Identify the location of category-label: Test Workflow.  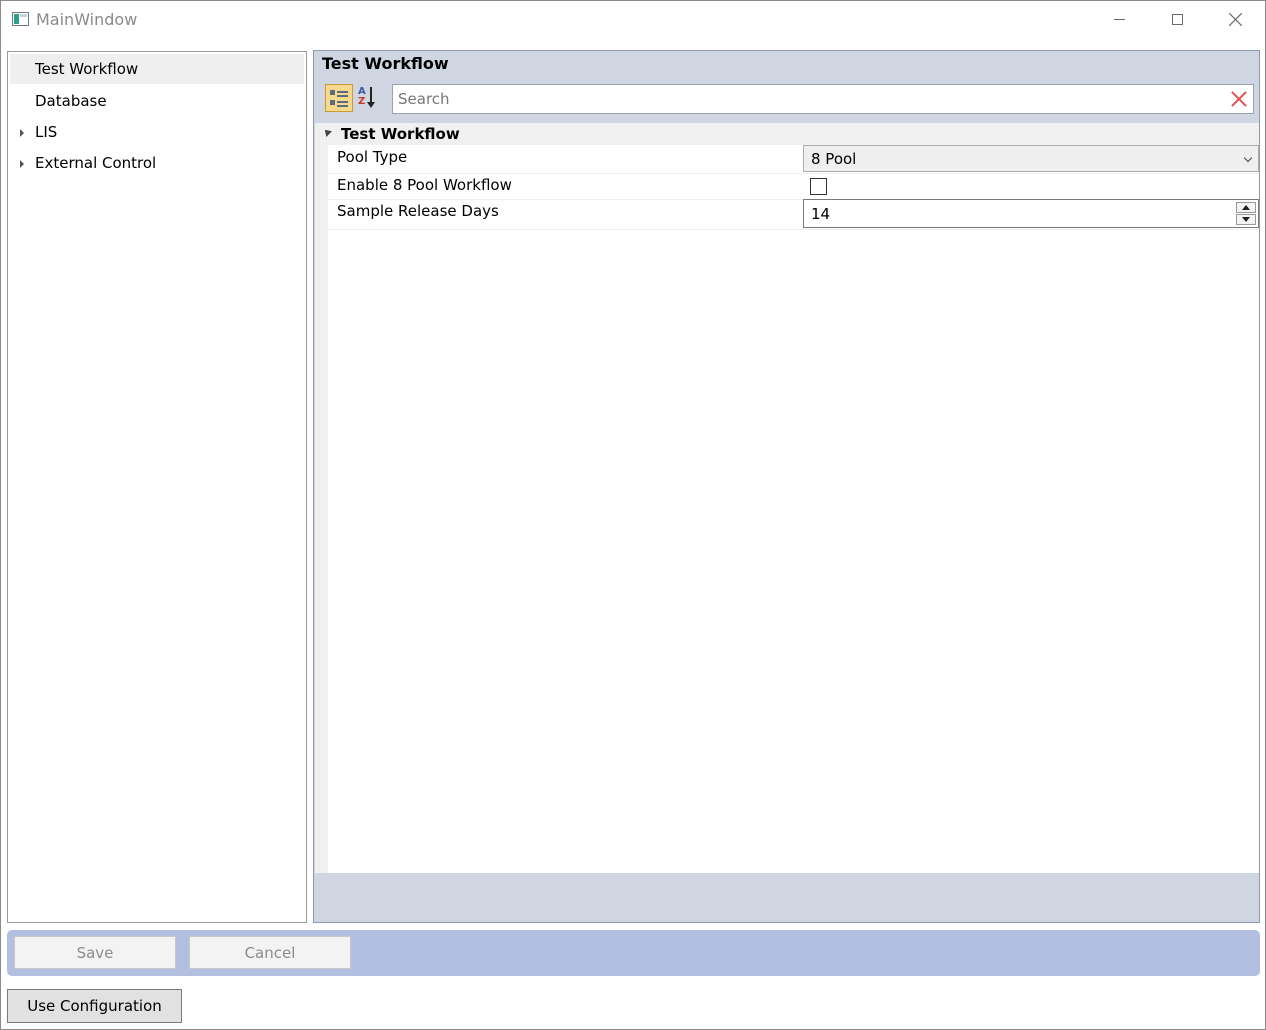
(400, 134).